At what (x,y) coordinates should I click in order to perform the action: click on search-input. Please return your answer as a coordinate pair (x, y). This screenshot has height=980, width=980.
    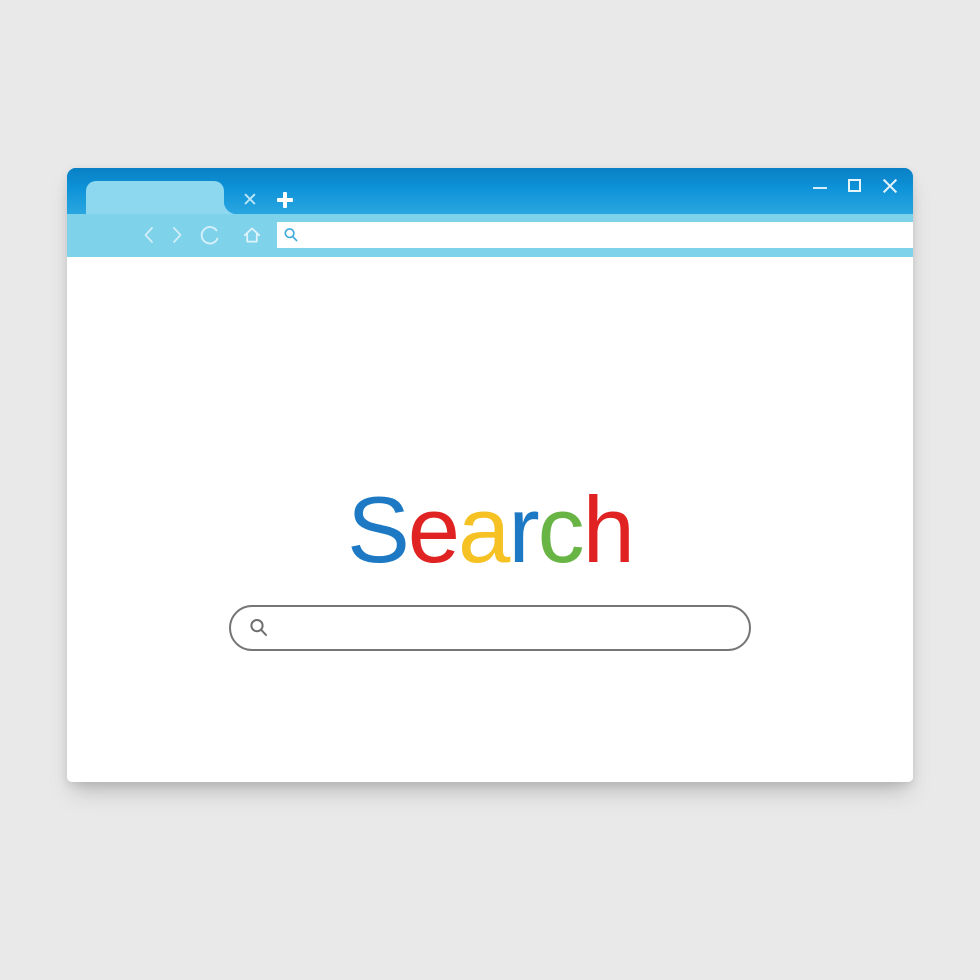
    Looking at the image, I should click on (510, 628).